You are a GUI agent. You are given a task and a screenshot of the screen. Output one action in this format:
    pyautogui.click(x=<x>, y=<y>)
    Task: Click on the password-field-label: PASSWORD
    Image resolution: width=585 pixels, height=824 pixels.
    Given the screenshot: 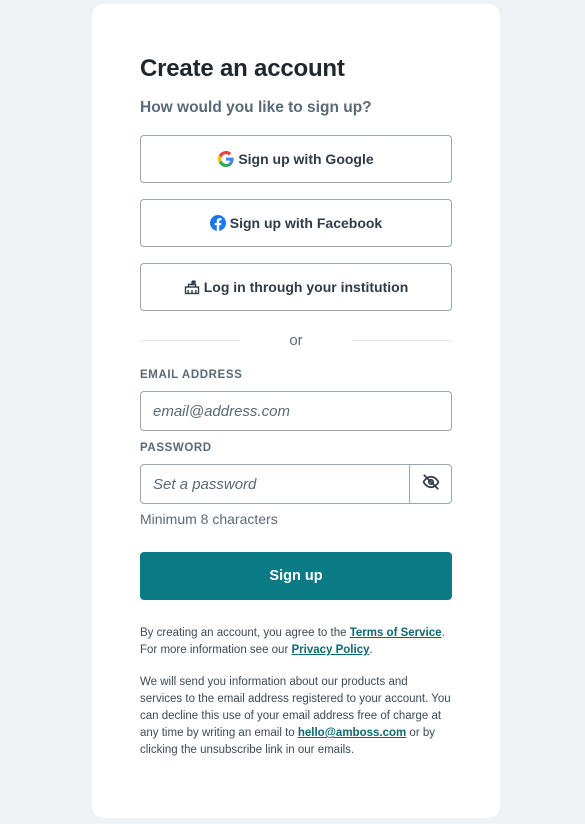 What is the action you would take?
    pyautogui.click(x=176, y=448)
    